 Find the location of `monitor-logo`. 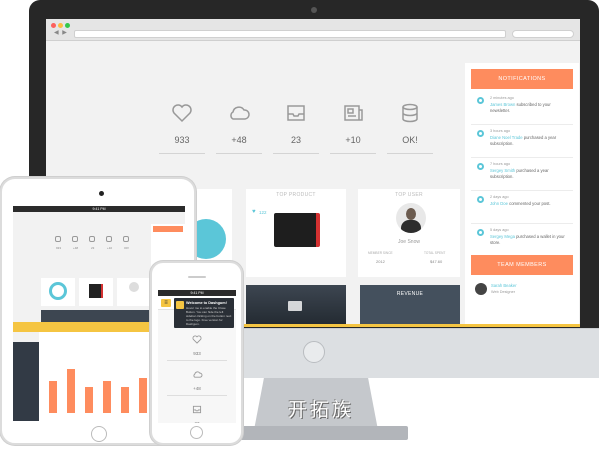

monitor-logo is located at coordinates (314, 352).